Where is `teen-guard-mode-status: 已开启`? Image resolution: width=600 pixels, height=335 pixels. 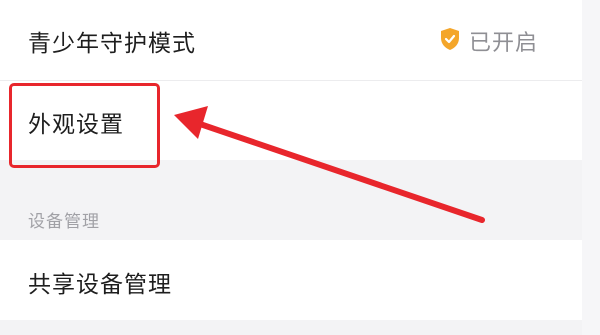 teen-guard-mode-status: 已开启 is located at coordinates (488, 41).